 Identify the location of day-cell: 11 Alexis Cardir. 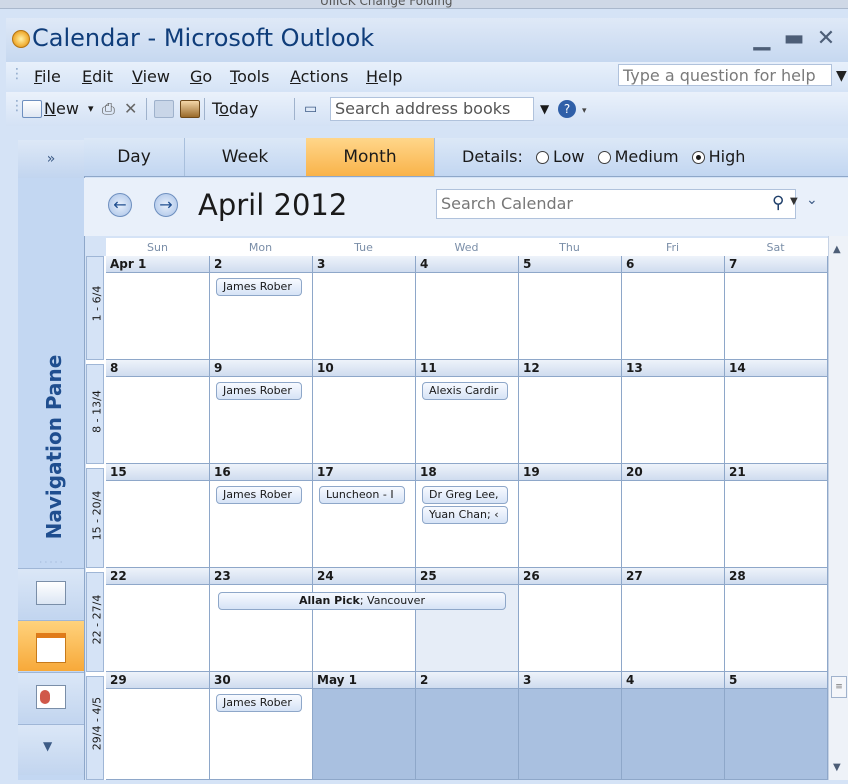
(467, 412).